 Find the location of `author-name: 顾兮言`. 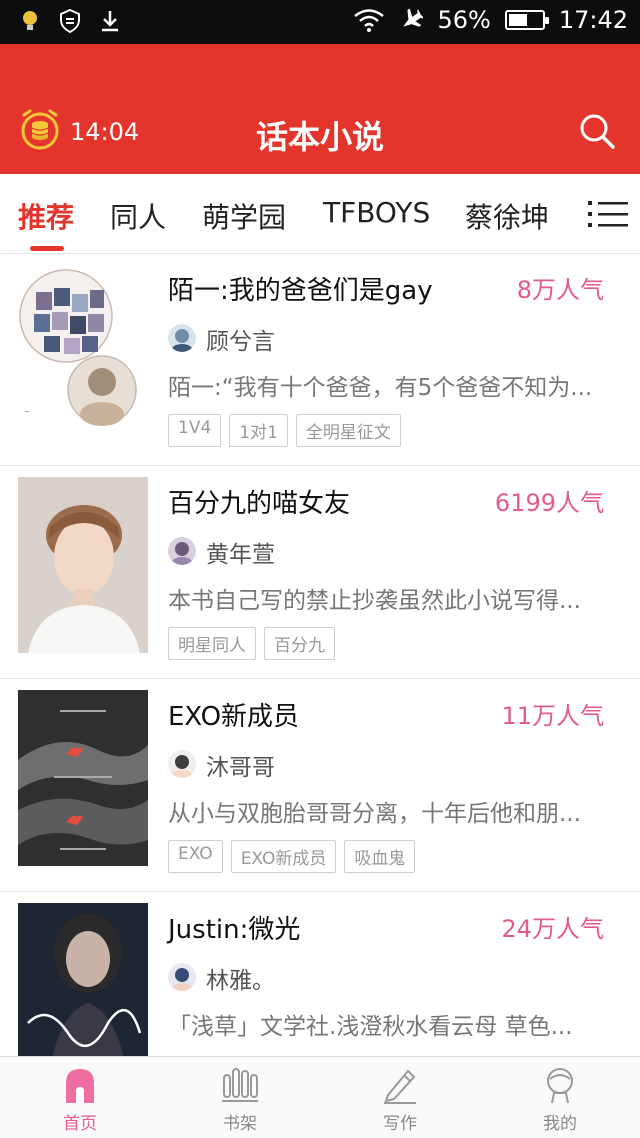

author-name: 顾兮言 is located at coordinates (240, 339).